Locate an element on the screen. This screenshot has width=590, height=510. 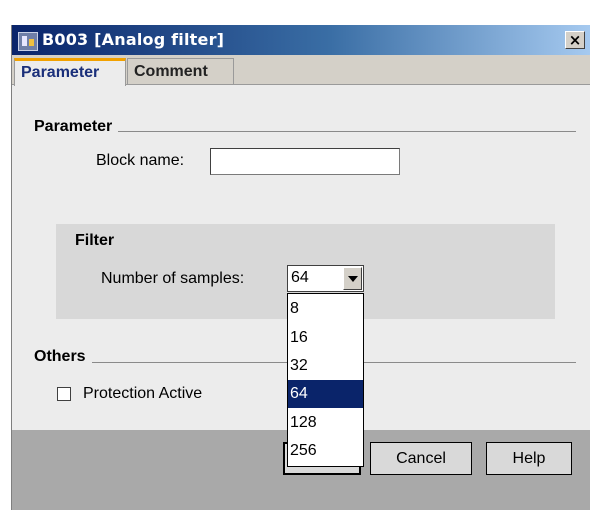
function-block-icon is located at coordinates (28, 41).